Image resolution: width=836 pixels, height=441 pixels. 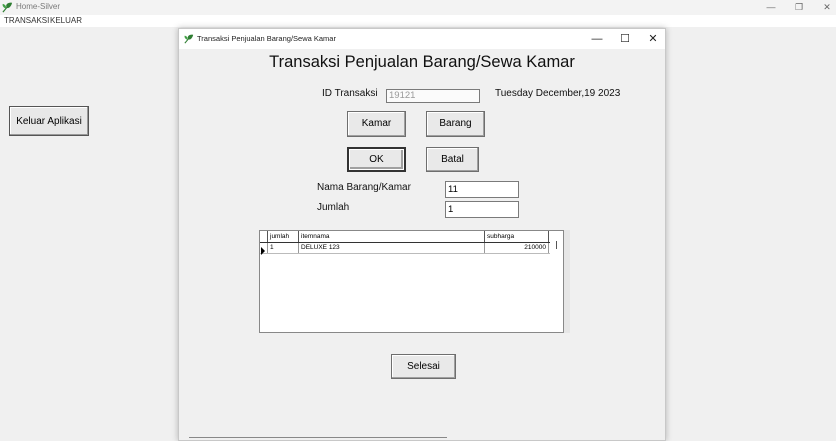 What do you see at coordinates (625, 39) in the screenshot?
I see `dialog-maximize-button: ☐` at bounding box center [625, 39].